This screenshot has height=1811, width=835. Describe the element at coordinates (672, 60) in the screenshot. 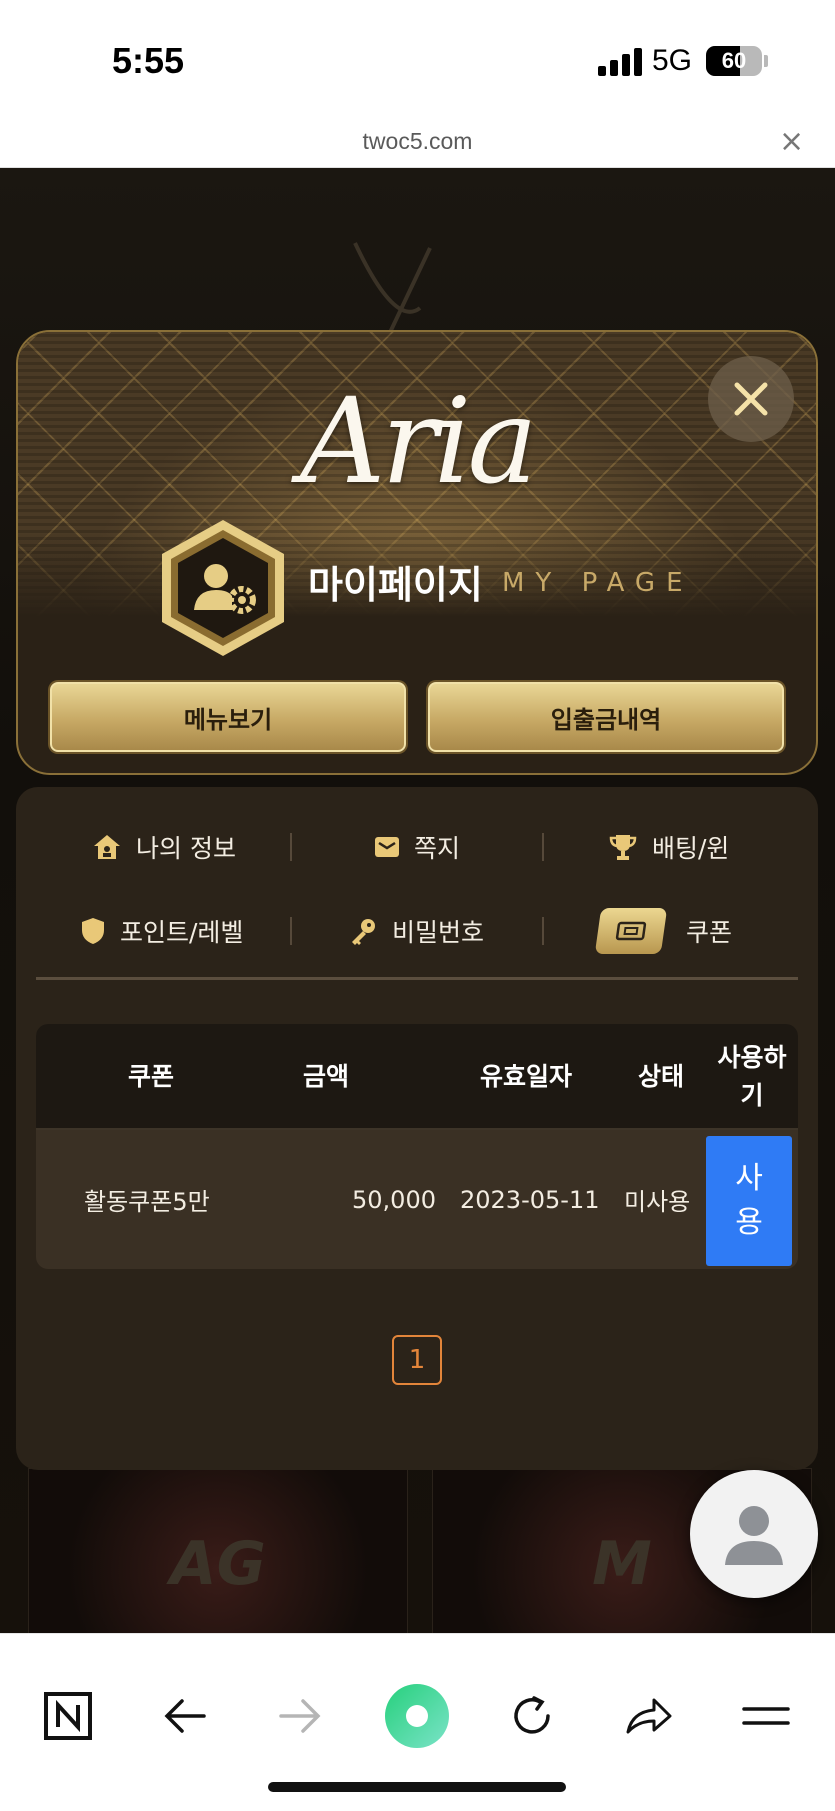

I see `network-type: 5G` at that location.